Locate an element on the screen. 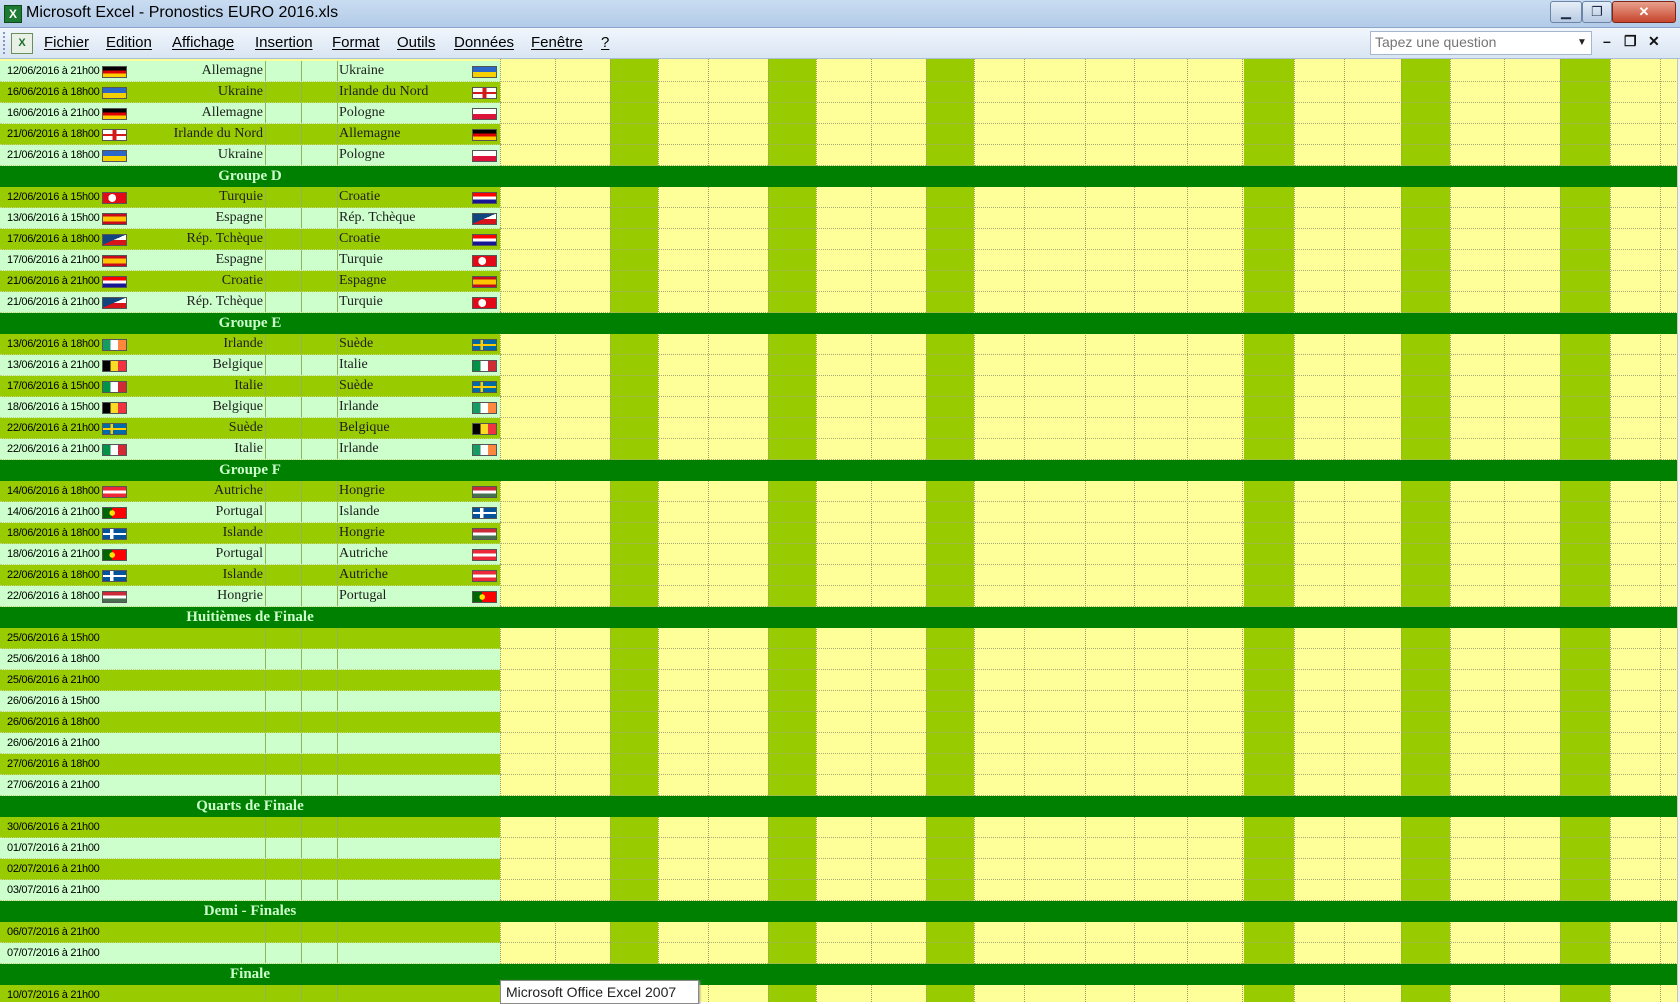  match-date: 02/07/2016 à 21h00 is located at coordinates (53, 869).